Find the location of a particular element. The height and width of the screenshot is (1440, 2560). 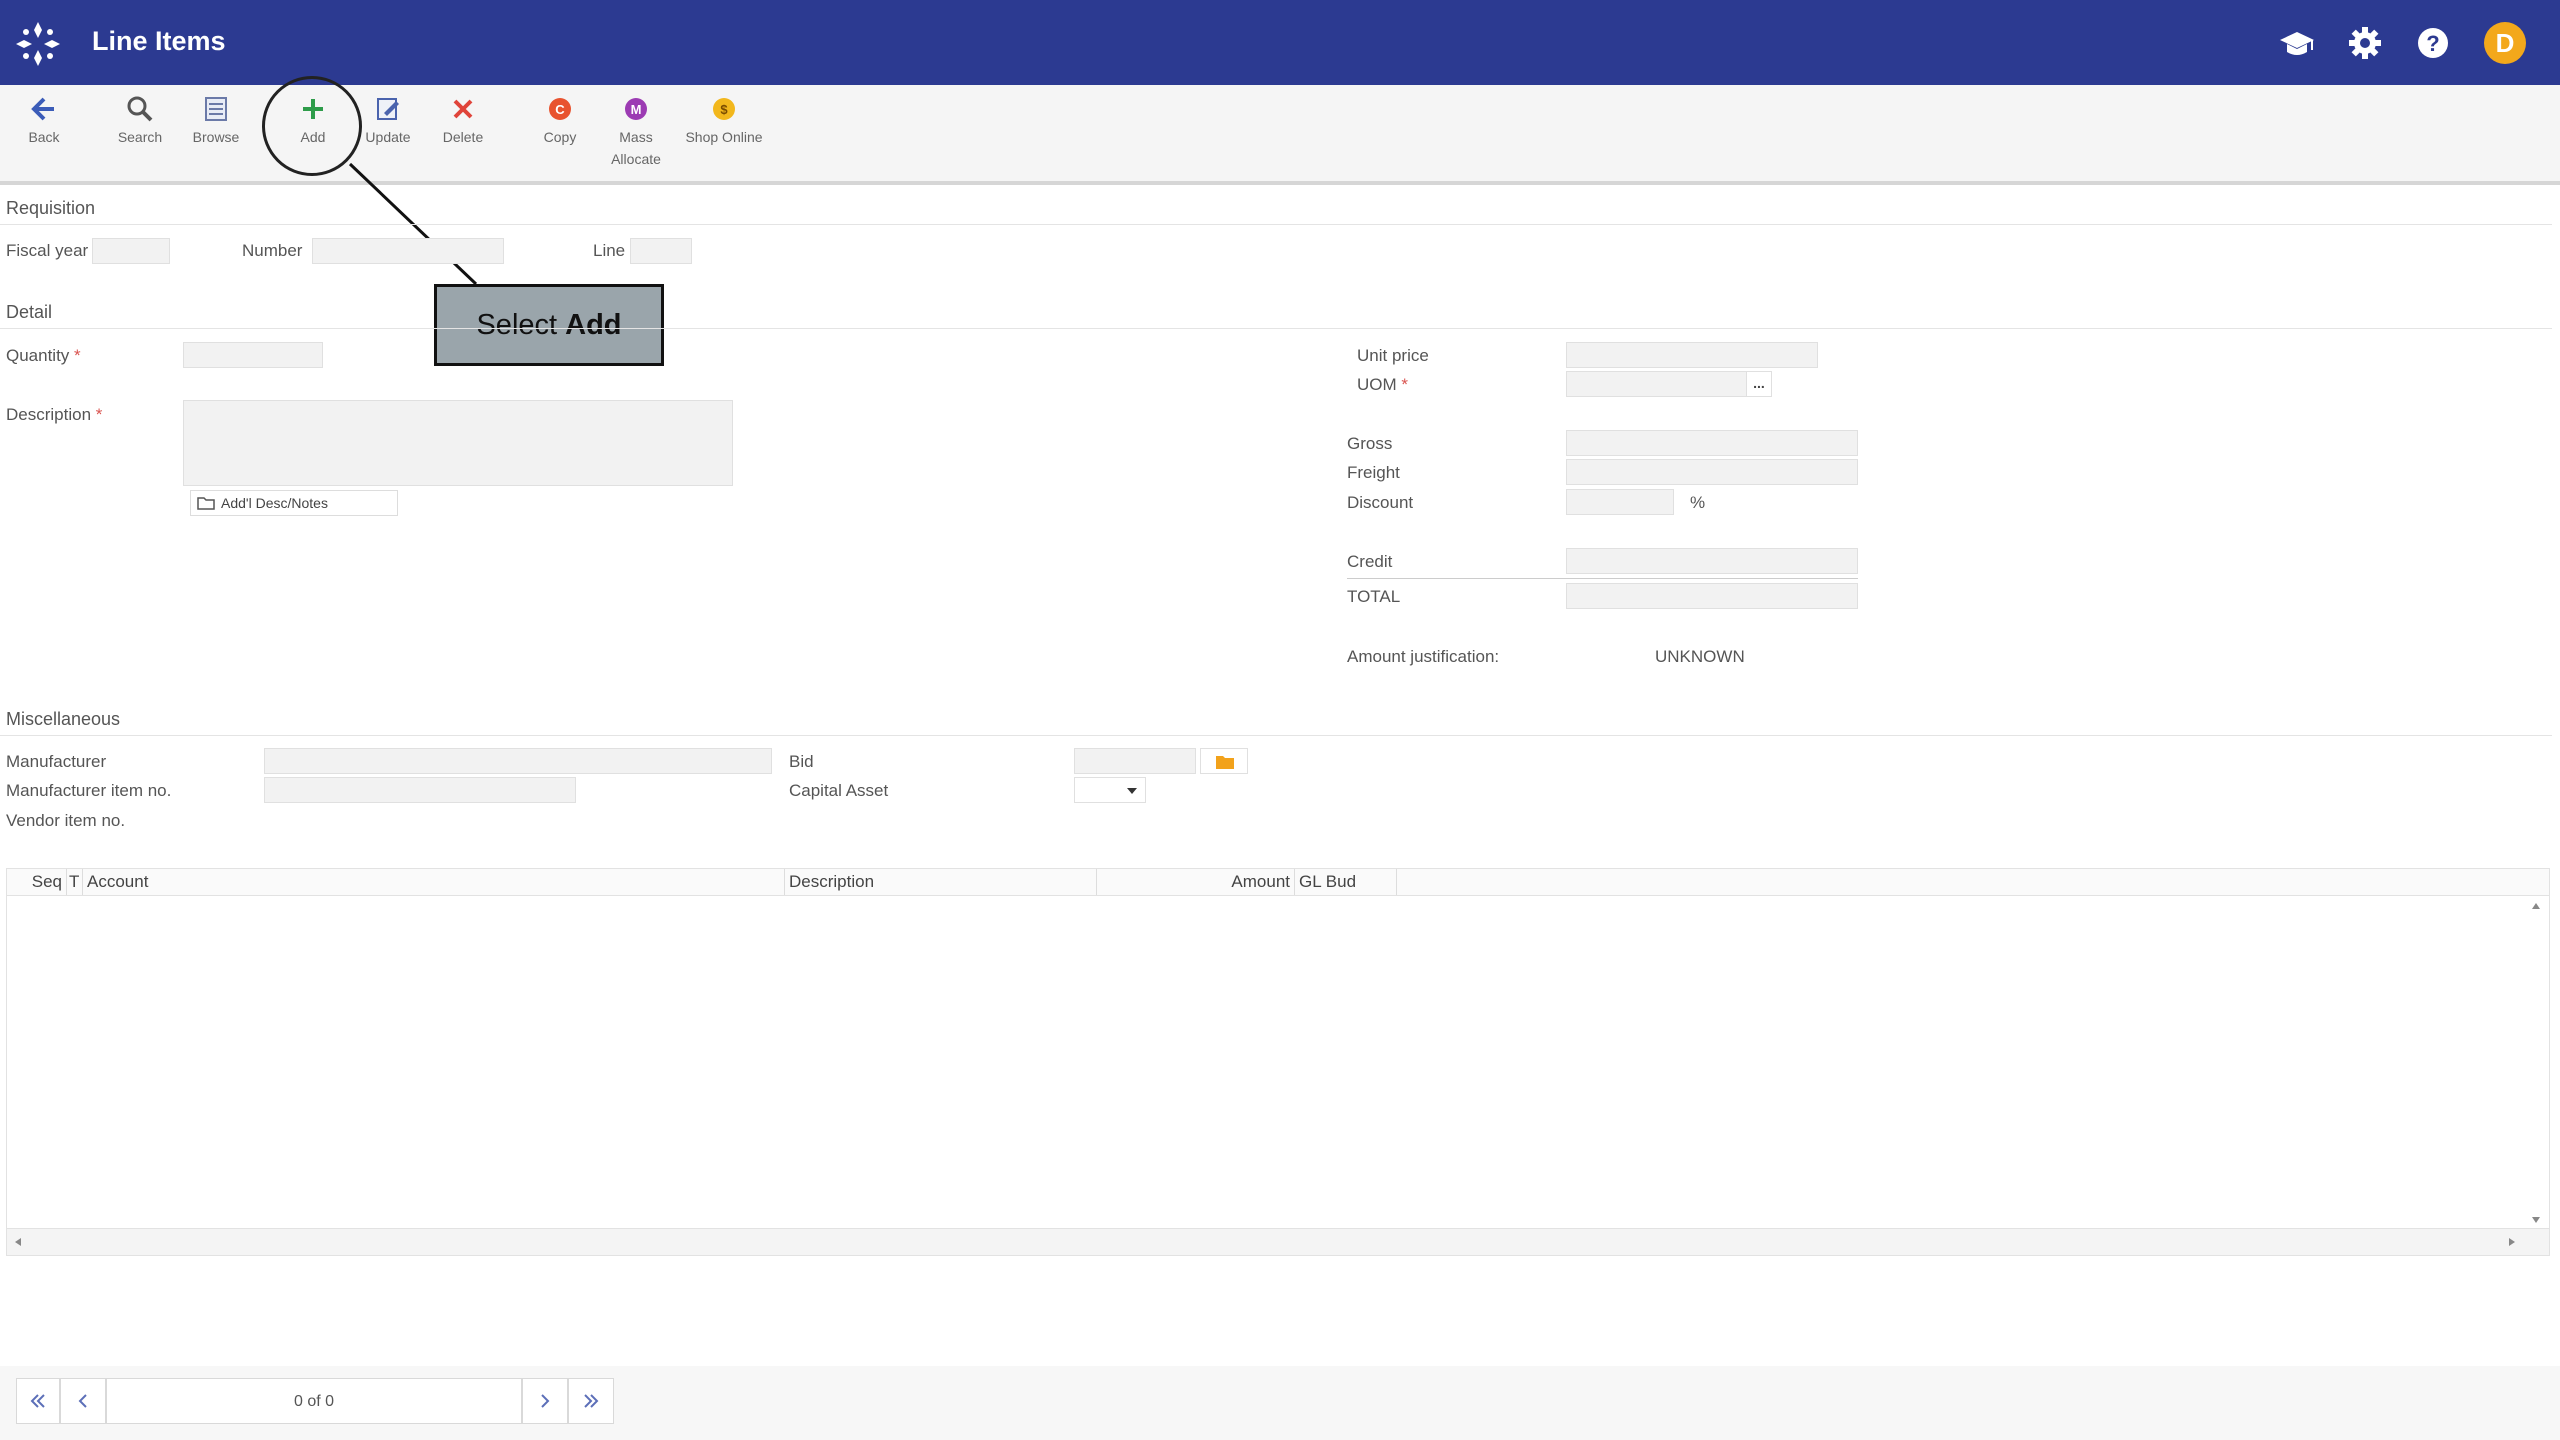

search-button: Search is located at coordinates (140, 120).